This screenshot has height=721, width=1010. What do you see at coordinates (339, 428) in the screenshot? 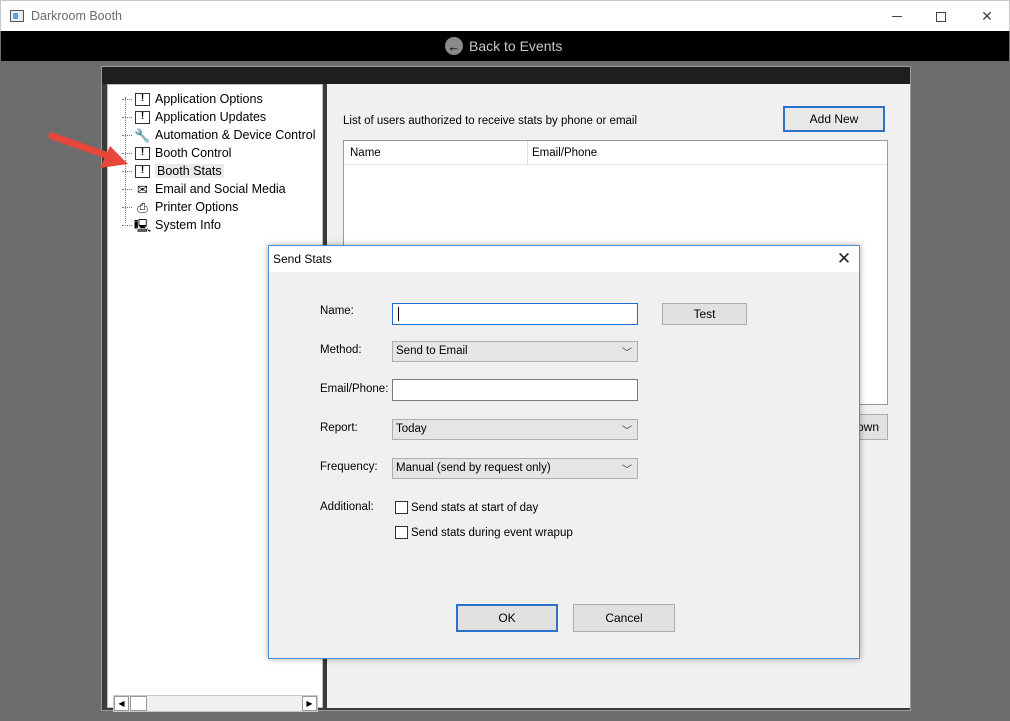
I see `report-label: Report:` at bounding box center [339, 428].